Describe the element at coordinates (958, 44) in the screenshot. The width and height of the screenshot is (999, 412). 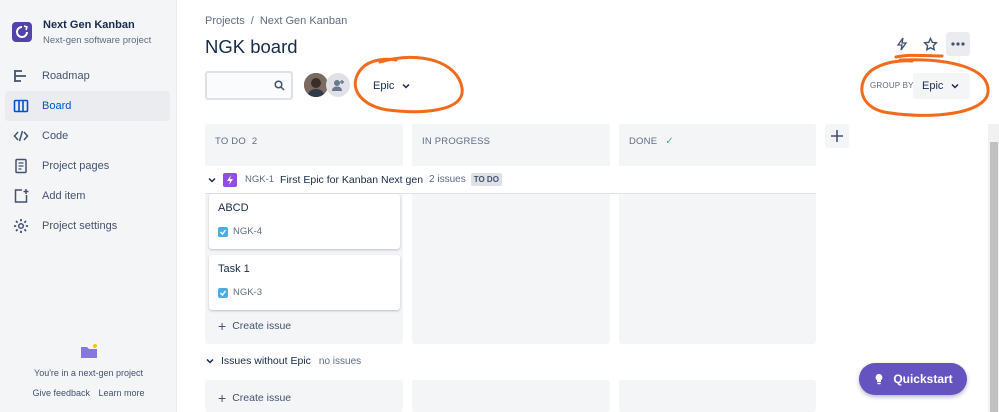
I see `more-actions-icon` at that location.